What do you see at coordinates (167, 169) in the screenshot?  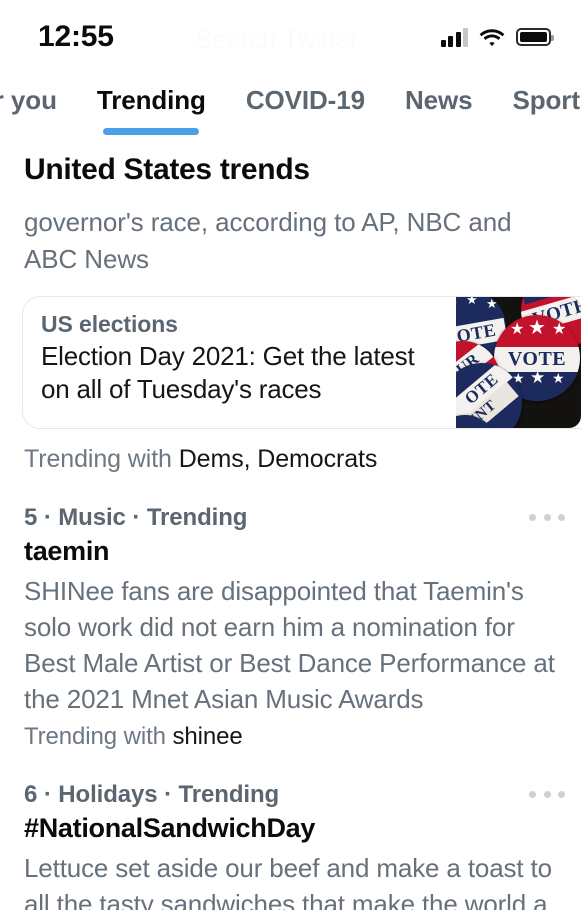 I see `page-title: United States trends` at bounding box center [167, 169].